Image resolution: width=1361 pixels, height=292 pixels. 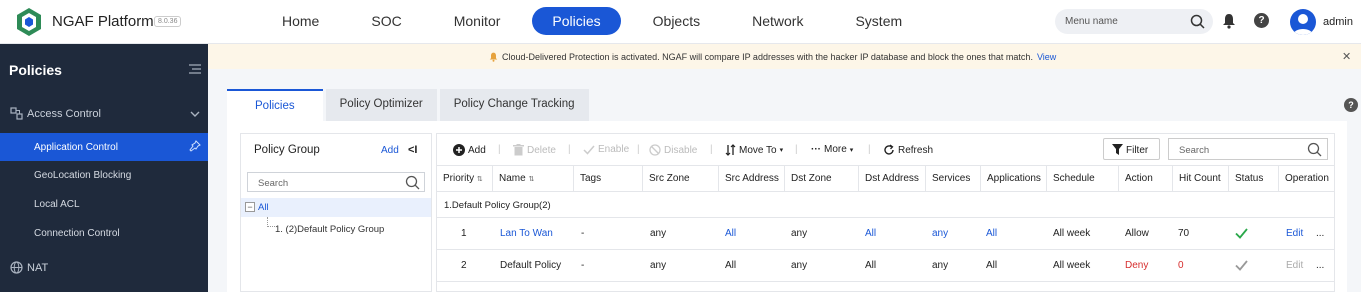 I want to click on col-status: Status, so click(x=1254, y=179).